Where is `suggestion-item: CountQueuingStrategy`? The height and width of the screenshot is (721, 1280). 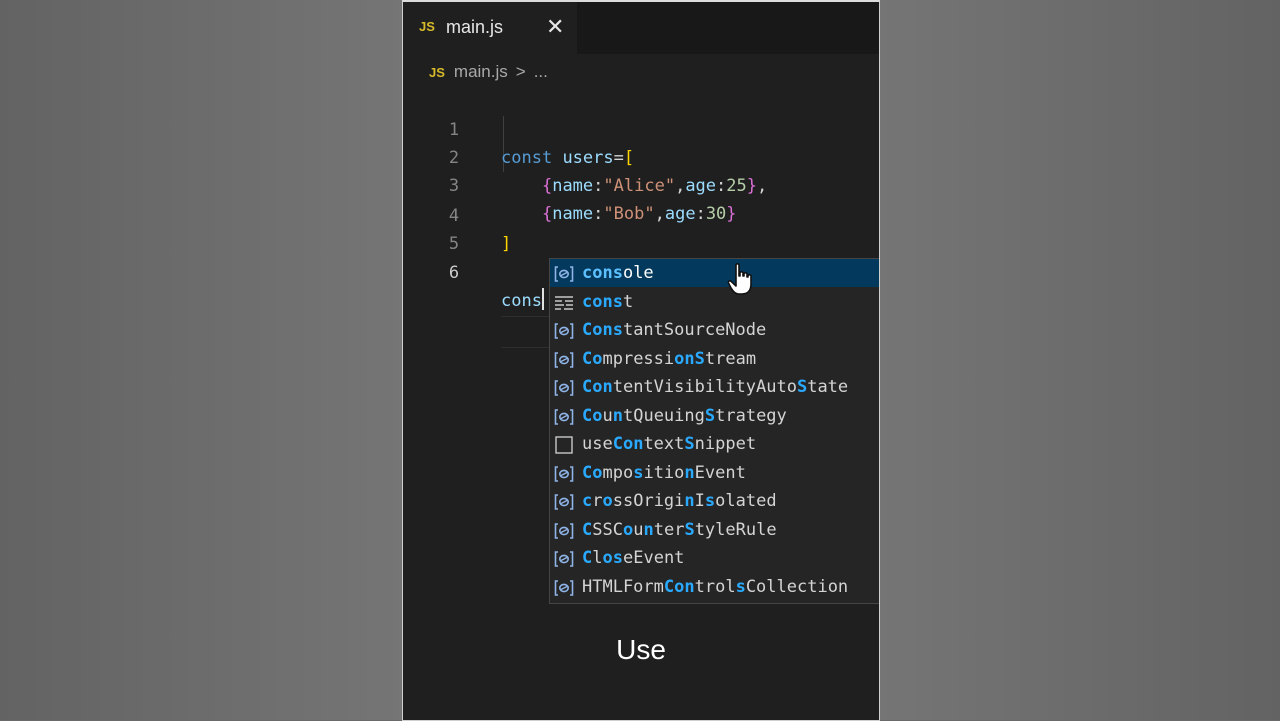 suggestion-item: CountQueuingStrategy is located at coordinates (714, 416).